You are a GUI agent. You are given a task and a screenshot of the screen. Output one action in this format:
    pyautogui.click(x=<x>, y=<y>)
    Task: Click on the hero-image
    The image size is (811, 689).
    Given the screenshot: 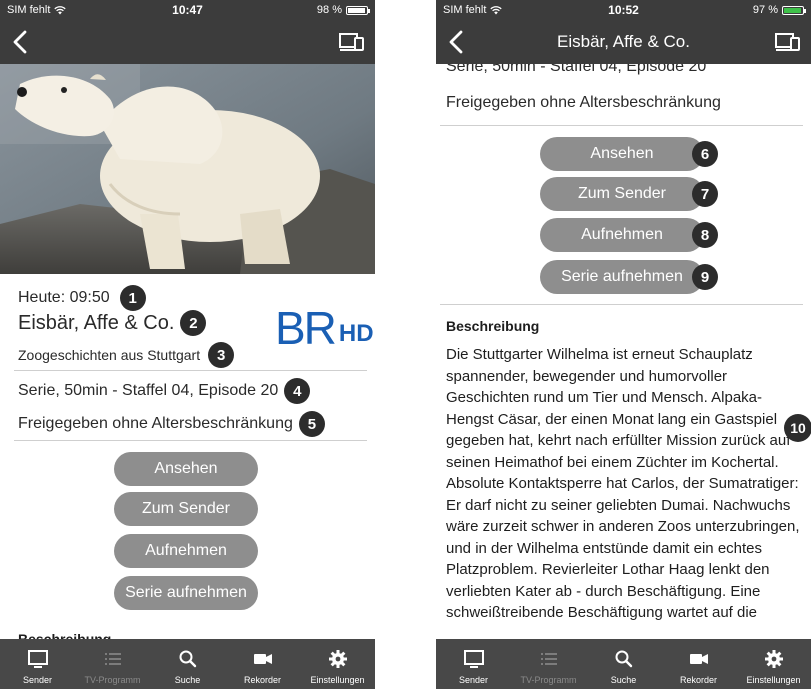 What is the action you would take?
    pyautogui.click(x=187, y=169)
    